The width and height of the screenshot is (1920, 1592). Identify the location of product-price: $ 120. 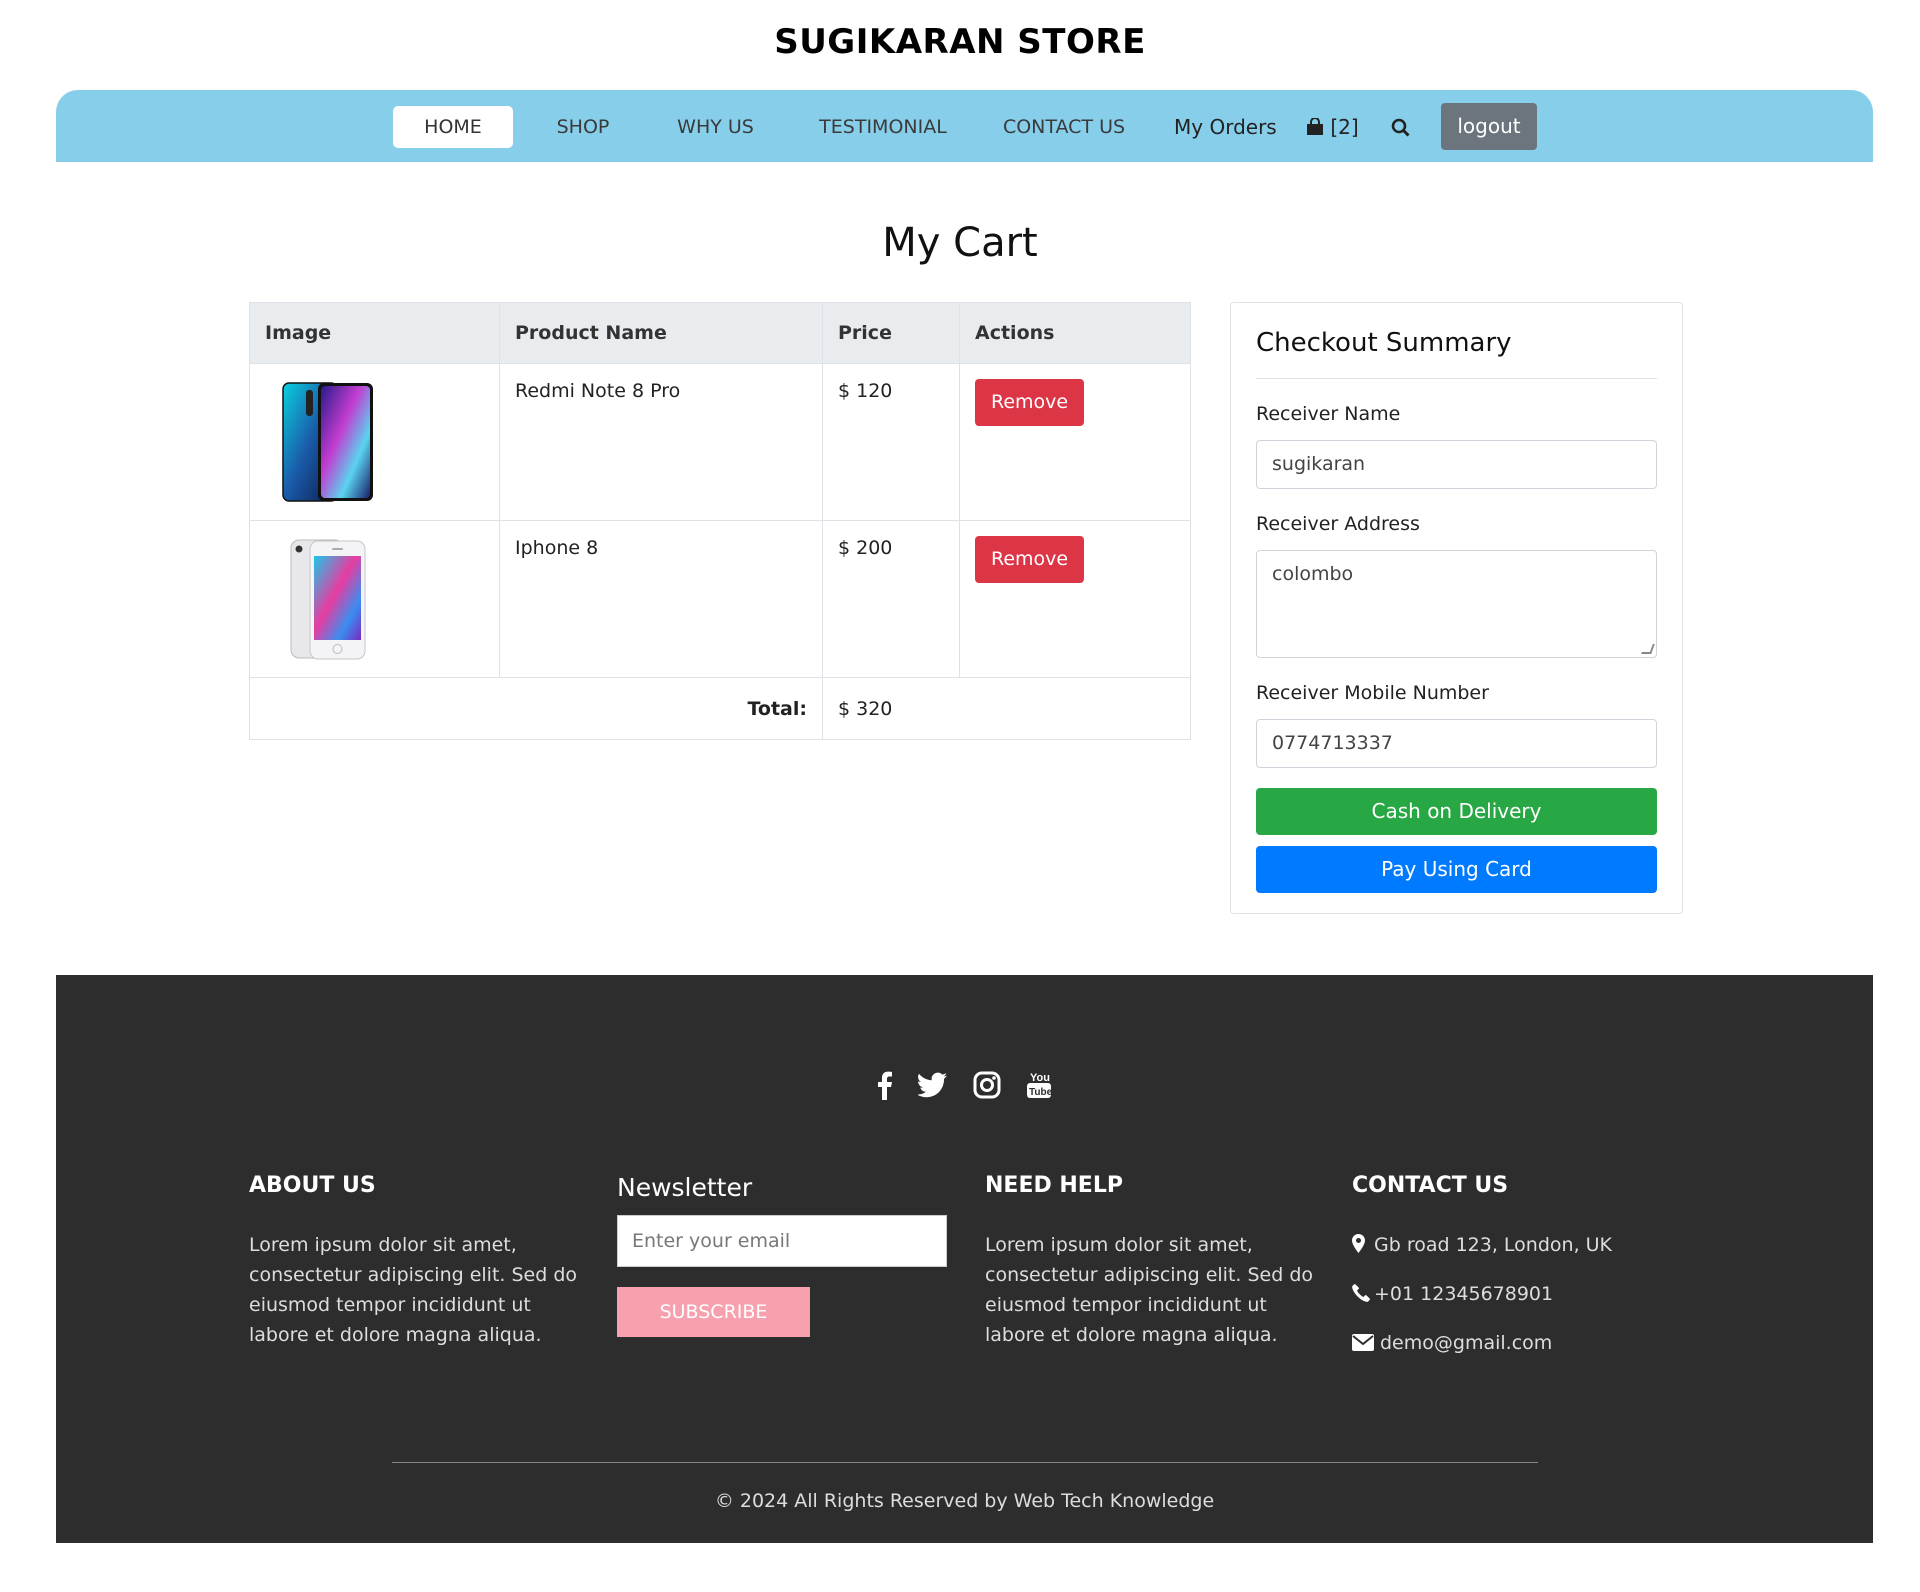
(891, 442).